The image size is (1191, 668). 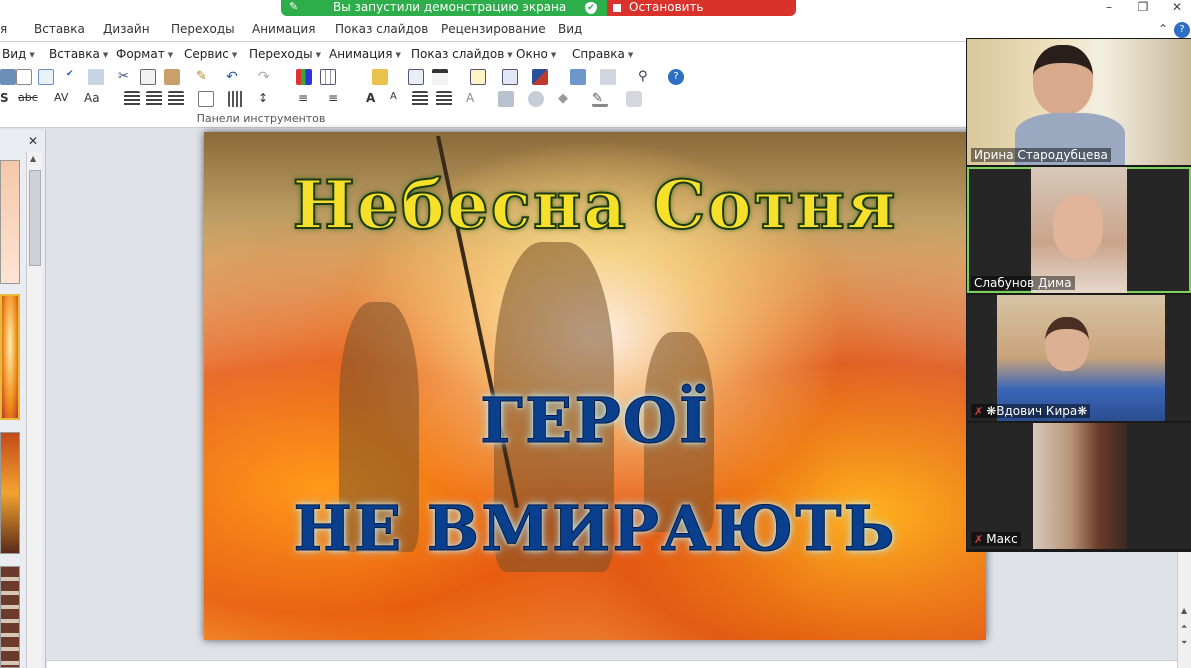 What do you see at coordinates (46, 77) in the screenshot?
I see `slide-icon` at bounding box center [46, 77].